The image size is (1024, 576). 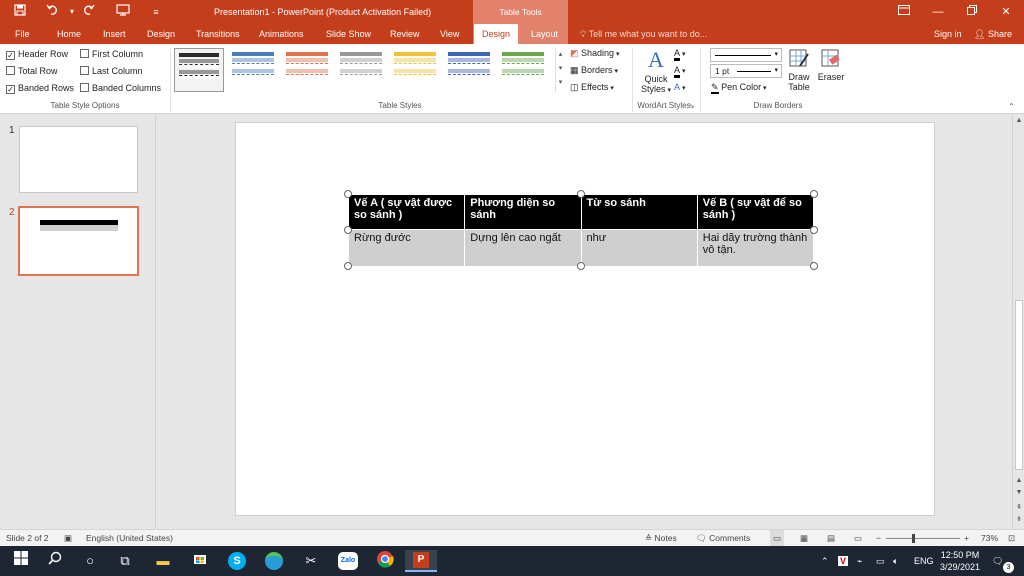 What do you see at coordinates (22, 34) in the screenshot?
I see `tab-file: File` at bounding box center [22, 34].